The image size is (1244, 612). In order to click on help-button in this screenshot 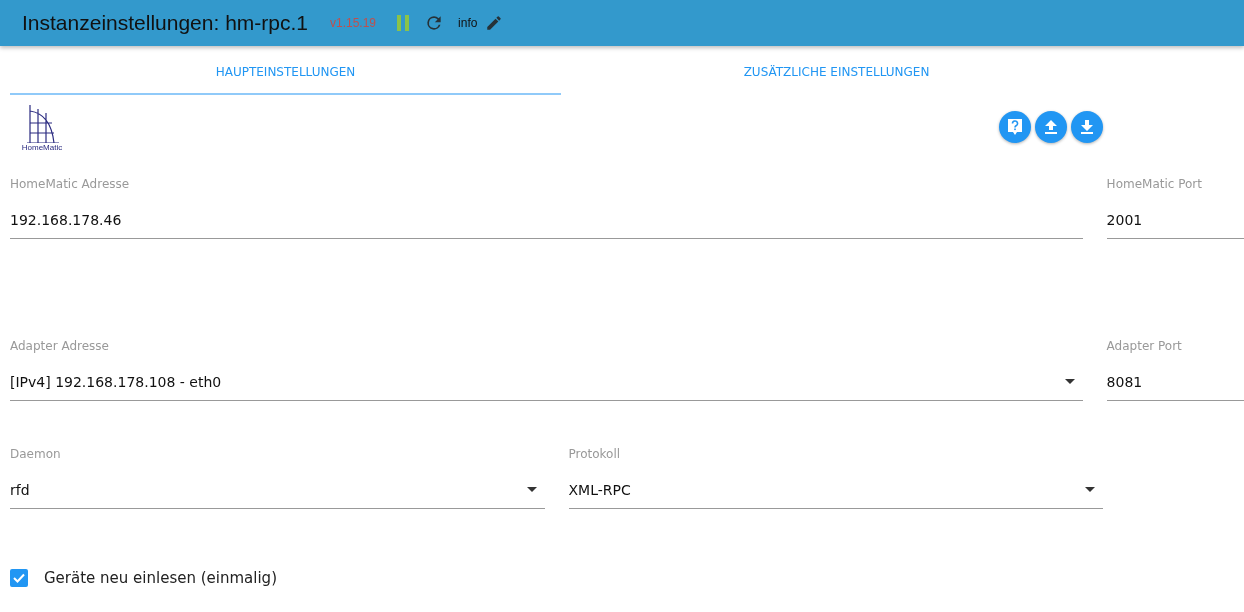, I will do `click(1015, 127)`.